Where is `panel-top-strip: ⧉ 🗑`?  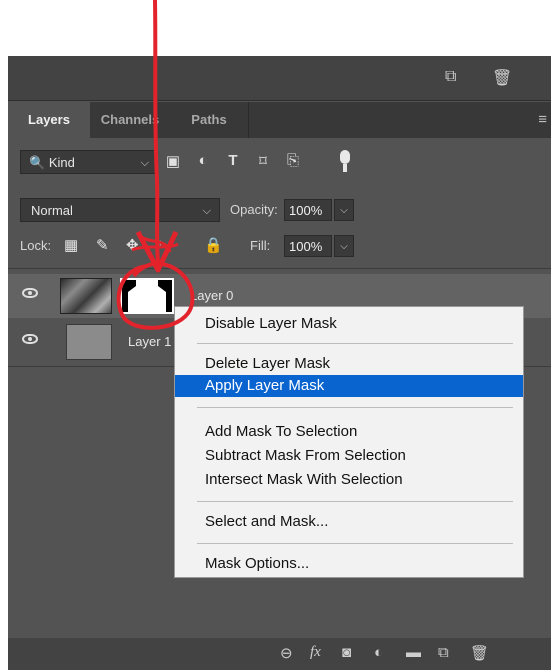
panel-top-strip: ⧉ 🗑 is located at coordinates (279, 78).